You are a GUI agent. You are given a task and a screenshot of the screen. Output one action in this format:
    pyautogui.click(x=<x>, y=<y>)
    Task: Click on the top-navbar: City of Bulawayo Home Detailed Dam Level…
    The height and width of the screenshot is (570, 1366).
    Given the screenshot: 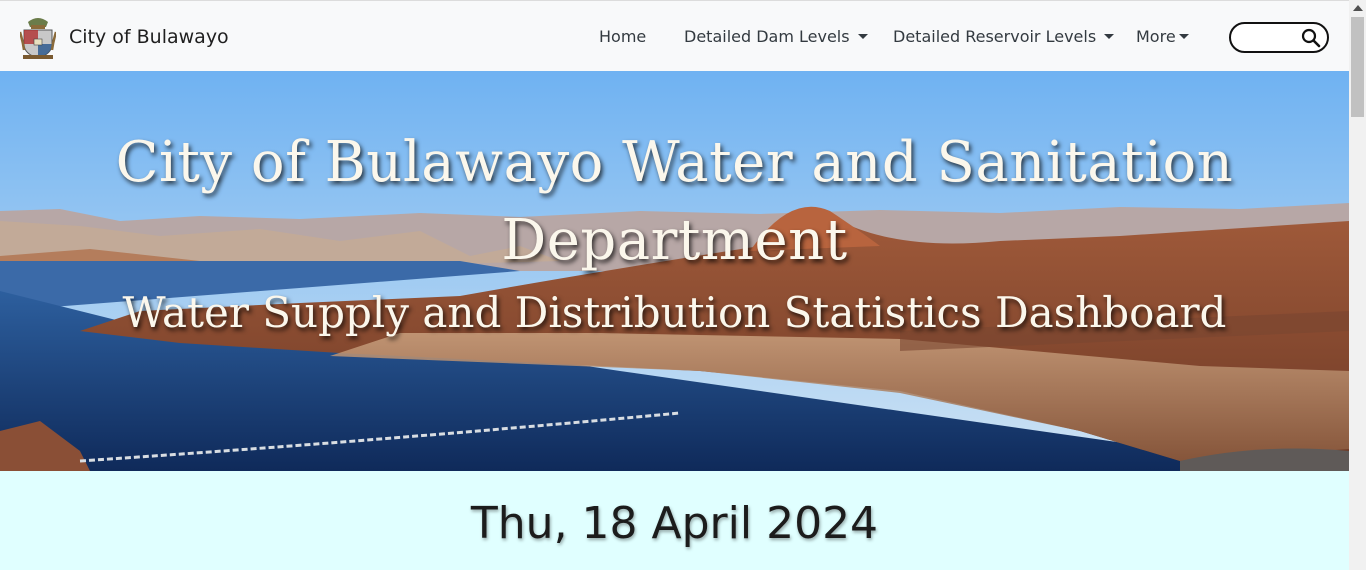 What is the action you would take?
    pyautogui.click(x=674, y=35)
    